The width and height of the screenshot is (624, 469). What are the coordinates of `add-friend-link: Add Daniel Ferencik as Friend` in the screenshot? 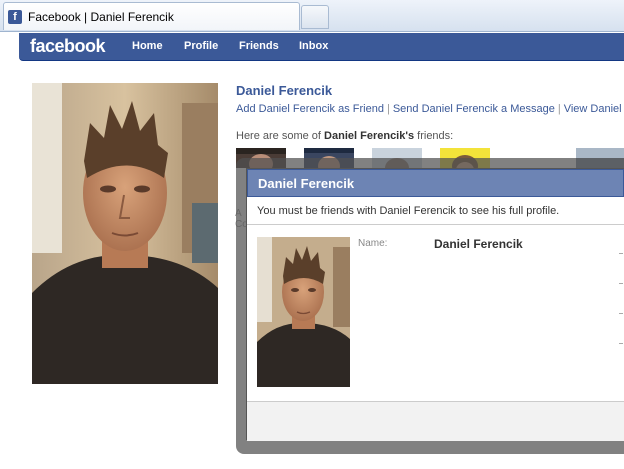 It's located at (310, 109).